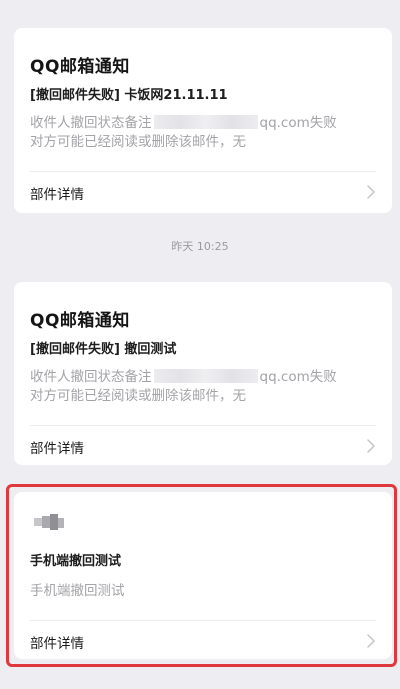 The height and width of the screenshot is (689, 400). What do you see at coordinates (200, 246) in the screenshot?
I see `message-timestamp: 昨天 10:25` at bounding box center [200, 246].